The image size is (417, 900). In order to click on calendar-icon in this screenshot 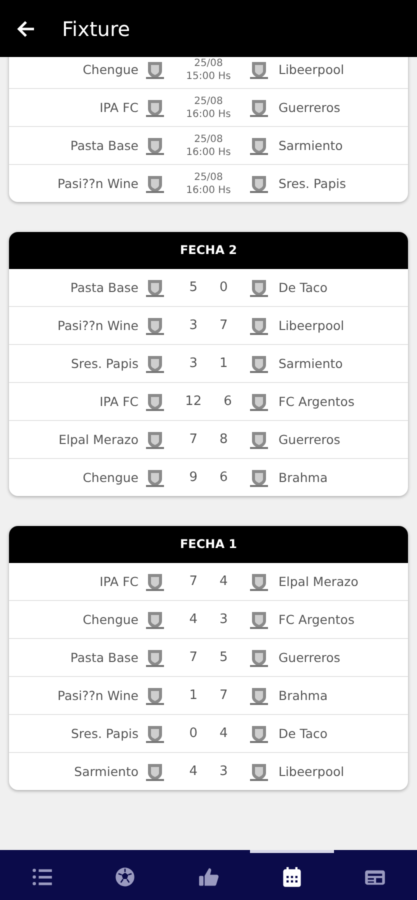, I will do `click(291, 877)`.